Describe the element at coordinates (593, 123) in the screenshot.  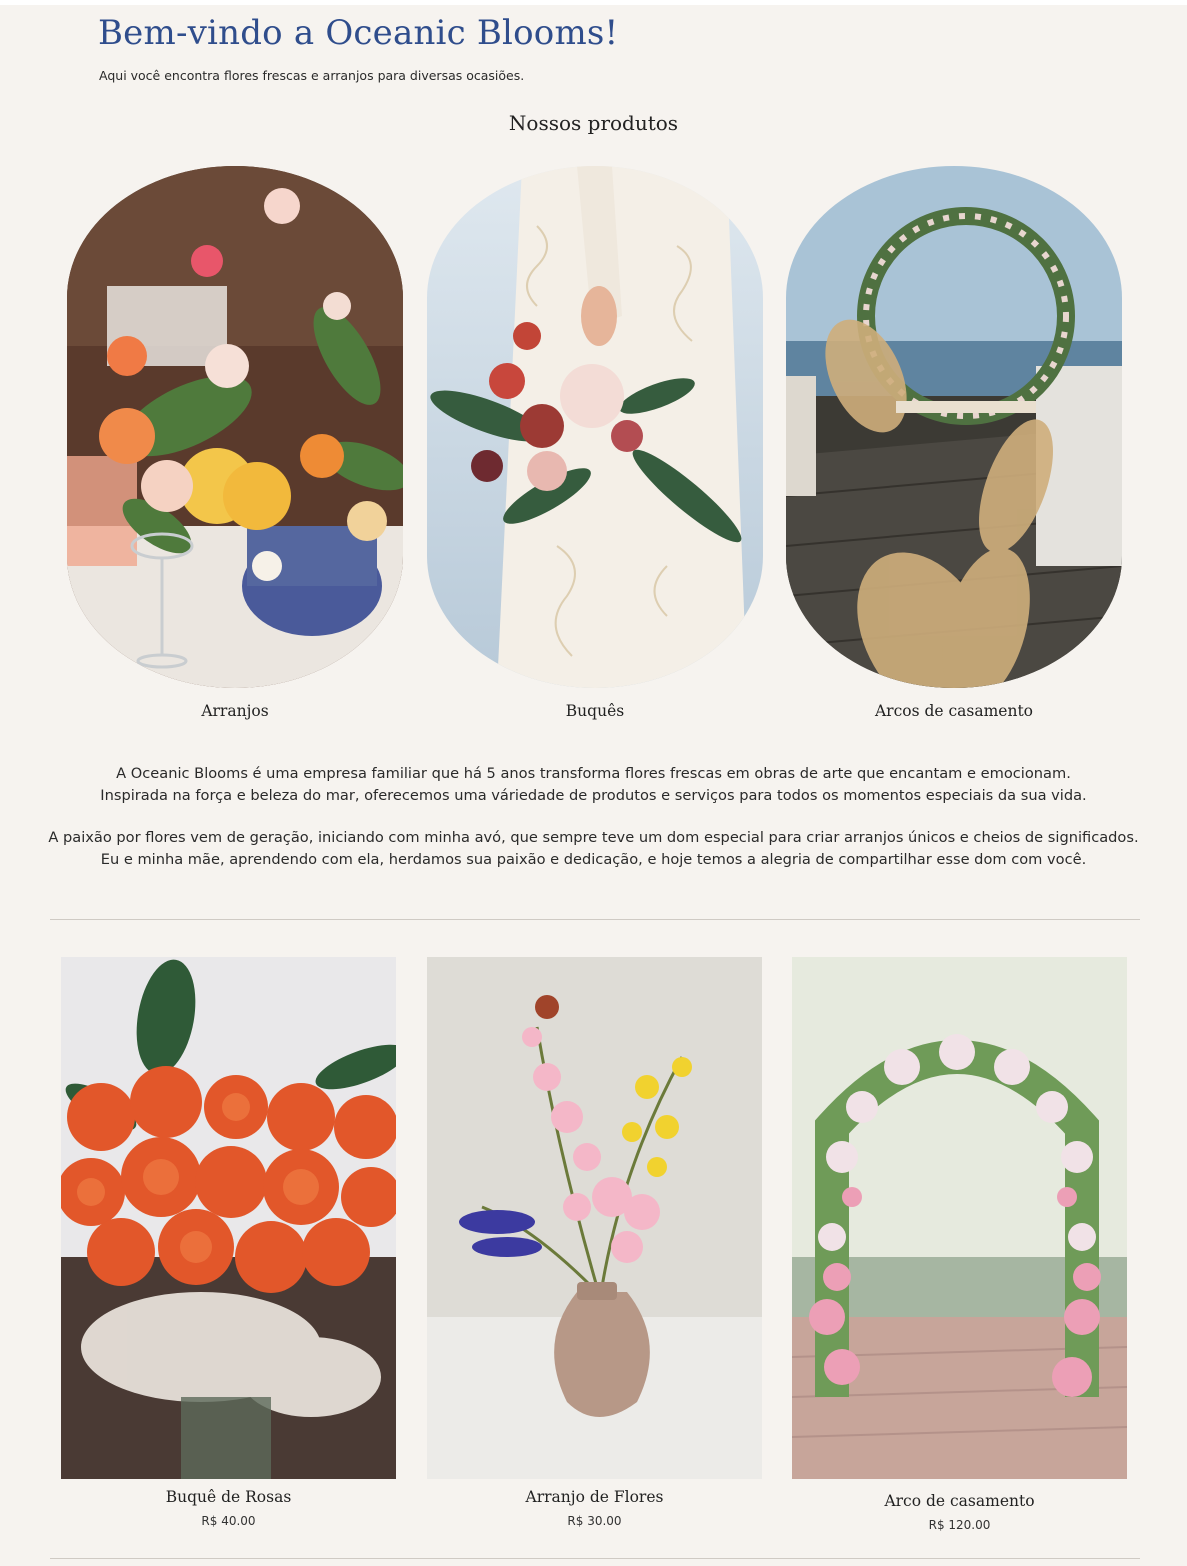
I see `products-heading: Nossos produtos` at that location.